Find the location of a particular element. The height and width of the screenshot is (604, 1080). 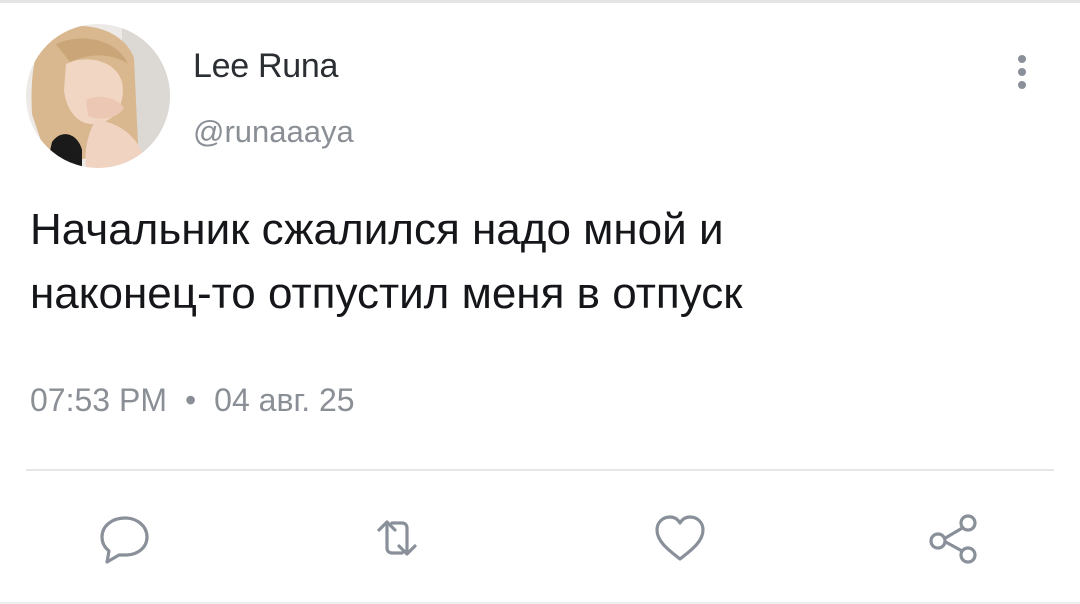

more-vertical-icon is located at coordinates (1022, 72).